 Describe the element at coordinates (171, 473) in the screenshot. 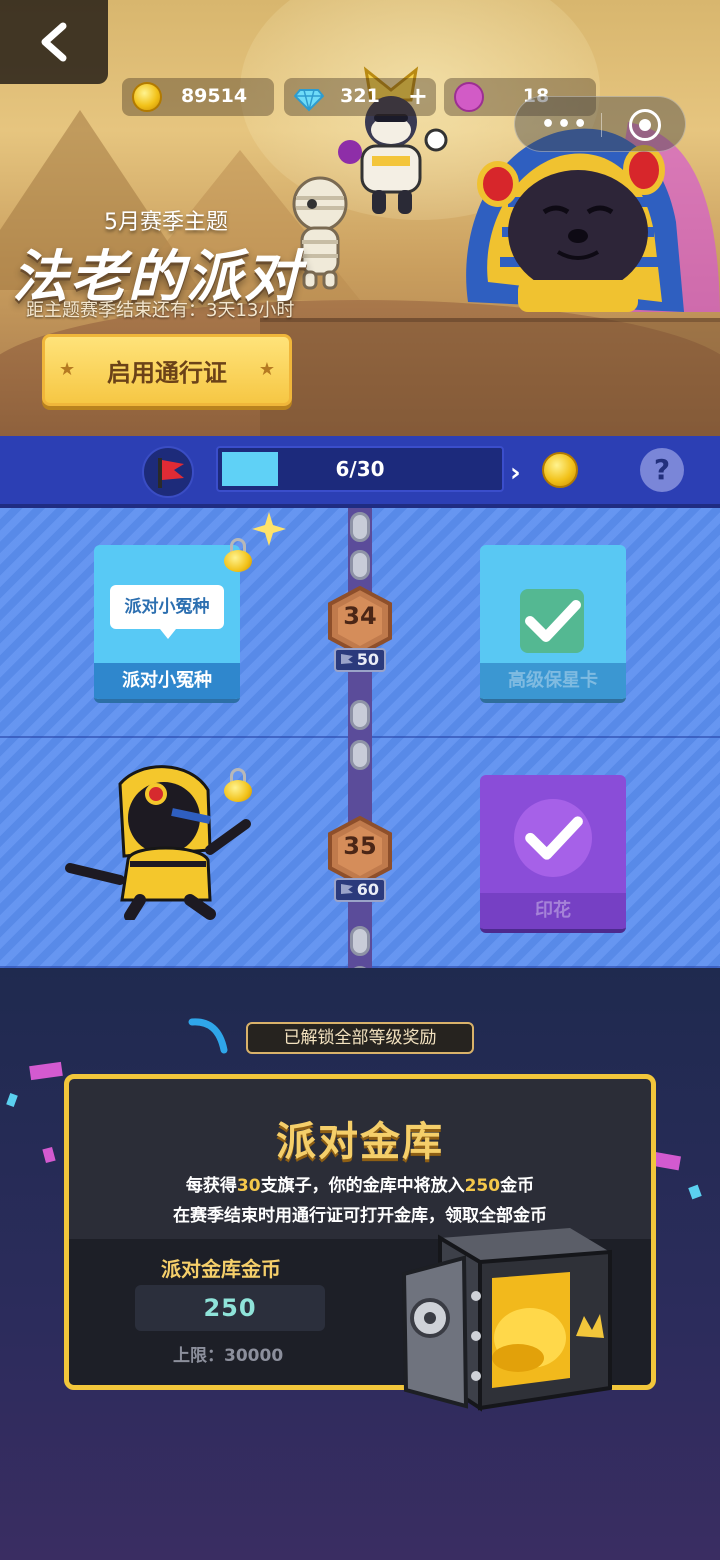

I see `red-flag-icon` at that location.